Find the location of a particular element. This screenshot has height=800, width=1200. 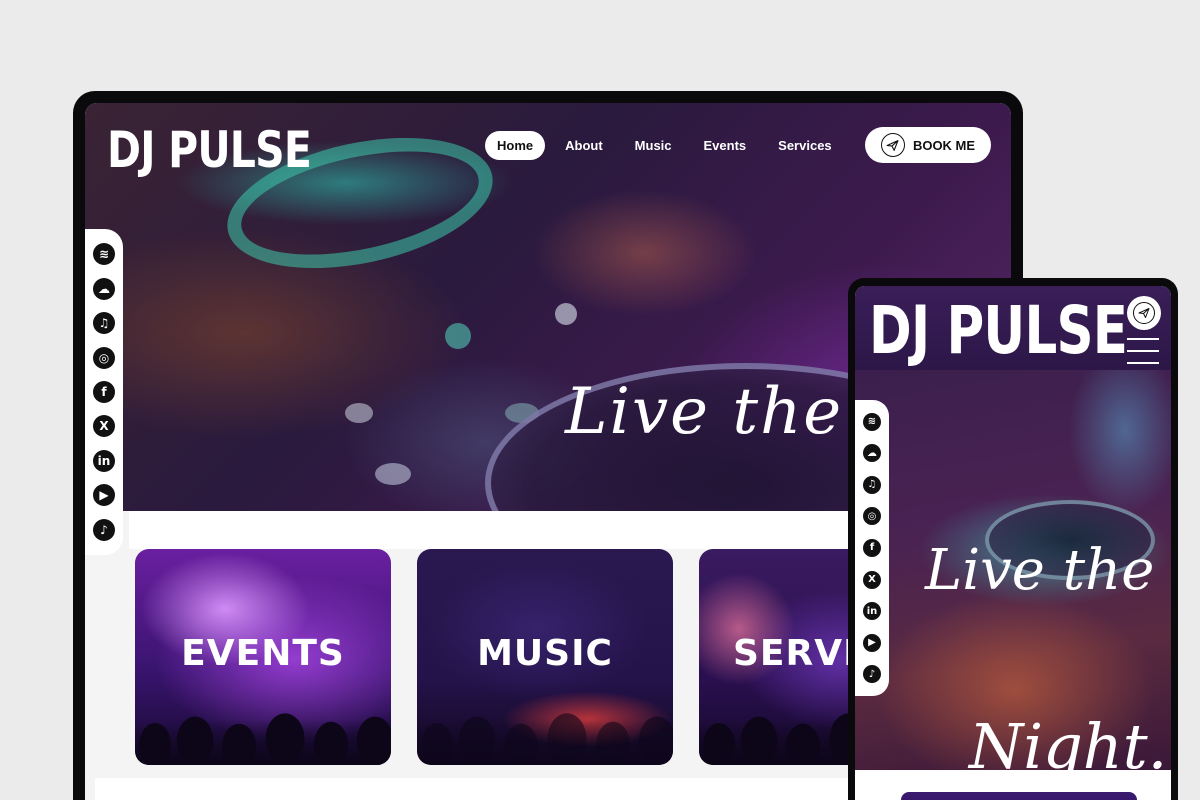

nav-item-home: Home is located at coordinates (515, 145).